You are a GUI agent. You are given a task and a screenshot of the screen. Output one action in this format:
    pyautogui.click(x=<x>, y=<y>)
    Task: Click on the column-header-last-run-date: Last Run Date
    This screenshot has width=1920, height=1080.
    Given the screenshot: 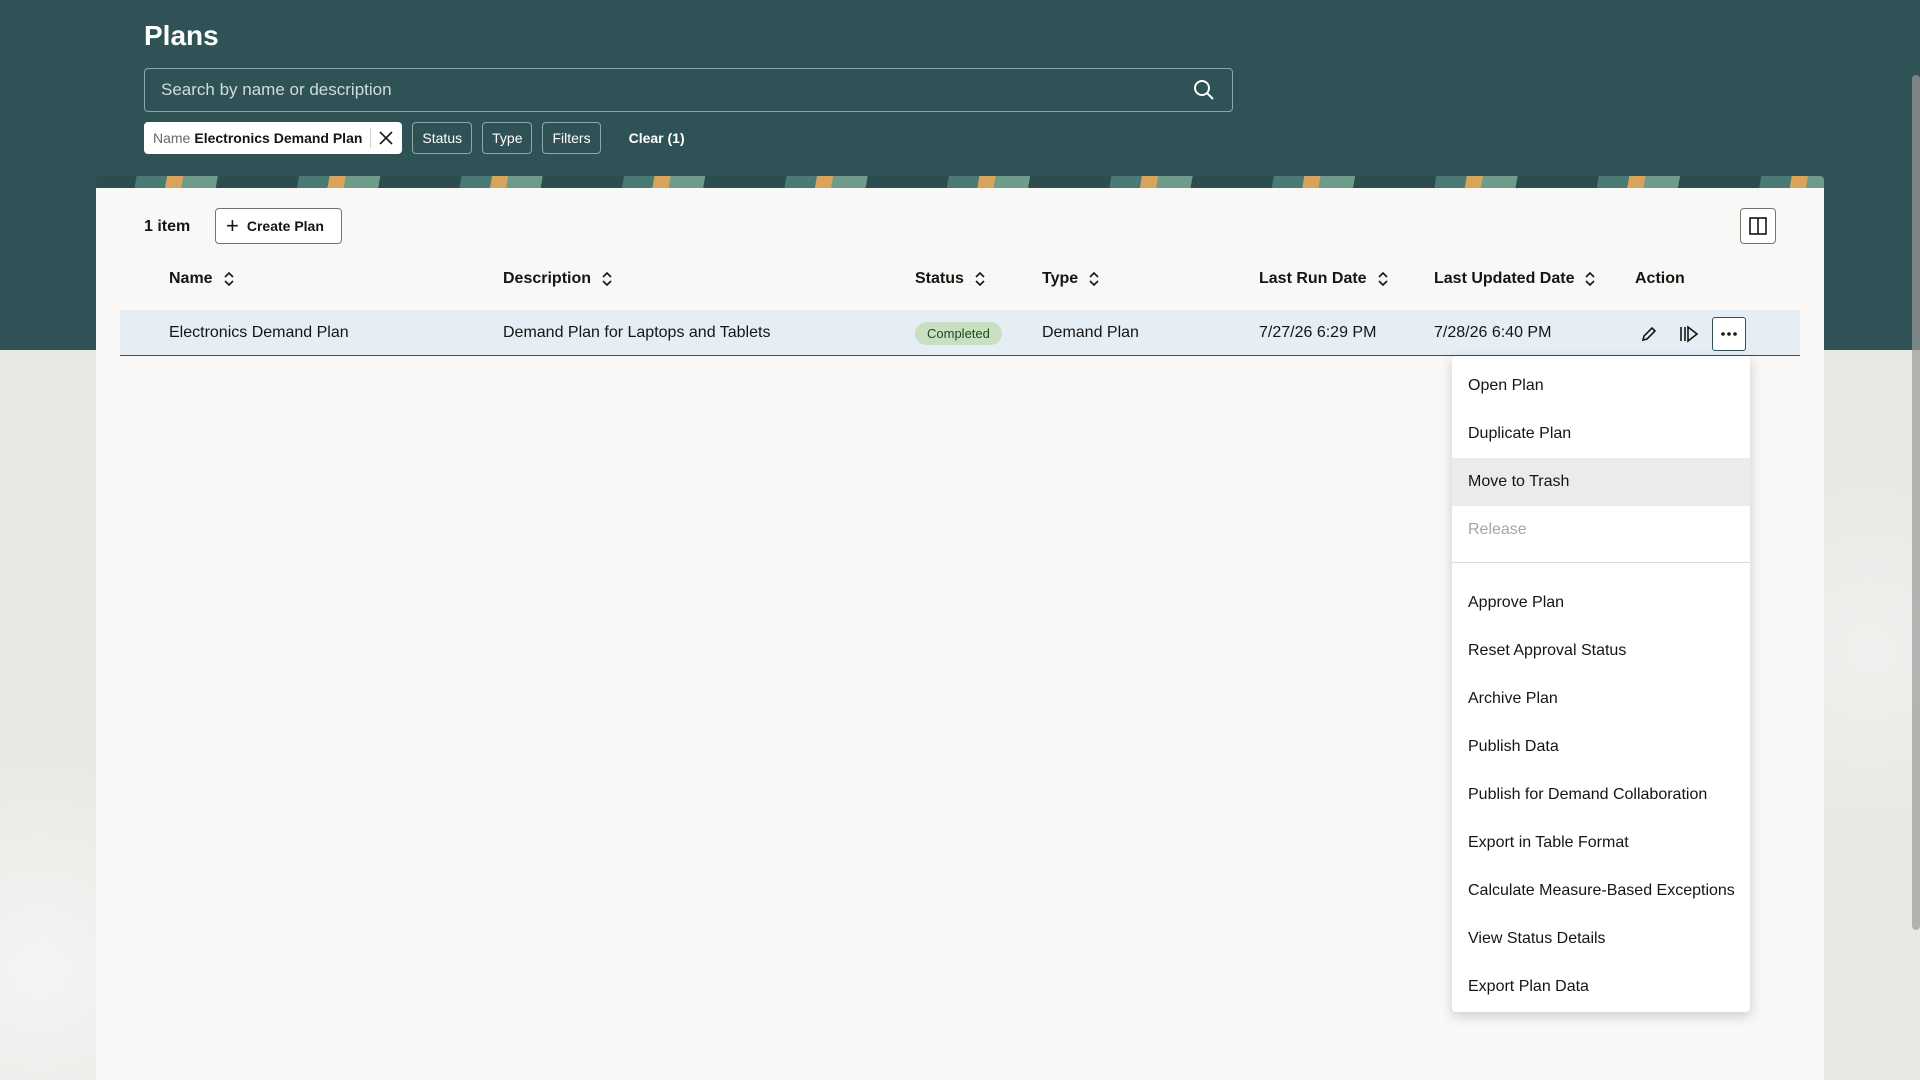 What is the action you would take?
    pyautogui.click(x=1324, y=279)
    